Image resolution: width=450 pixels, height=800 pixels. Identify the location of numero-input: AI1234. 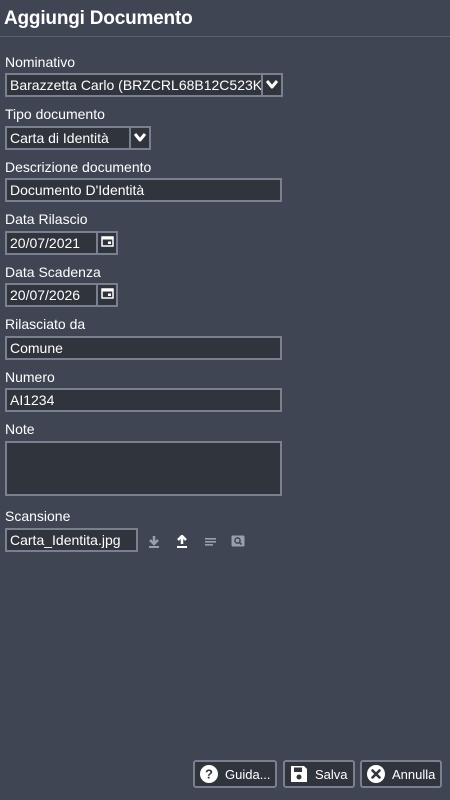
(143, 400).